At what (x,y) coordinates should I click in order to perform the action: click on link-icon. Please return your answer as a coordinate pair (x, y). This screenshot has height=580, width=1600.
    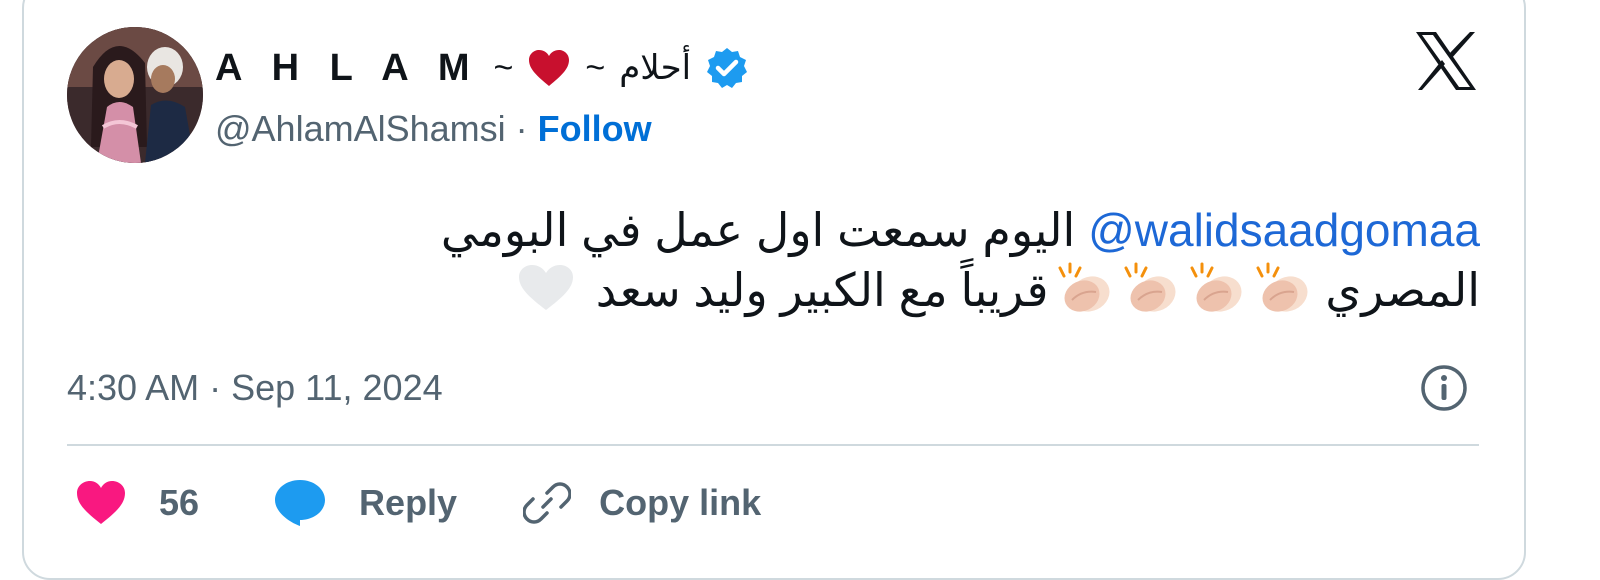
    Looking at the image, I should click on (547, 503).